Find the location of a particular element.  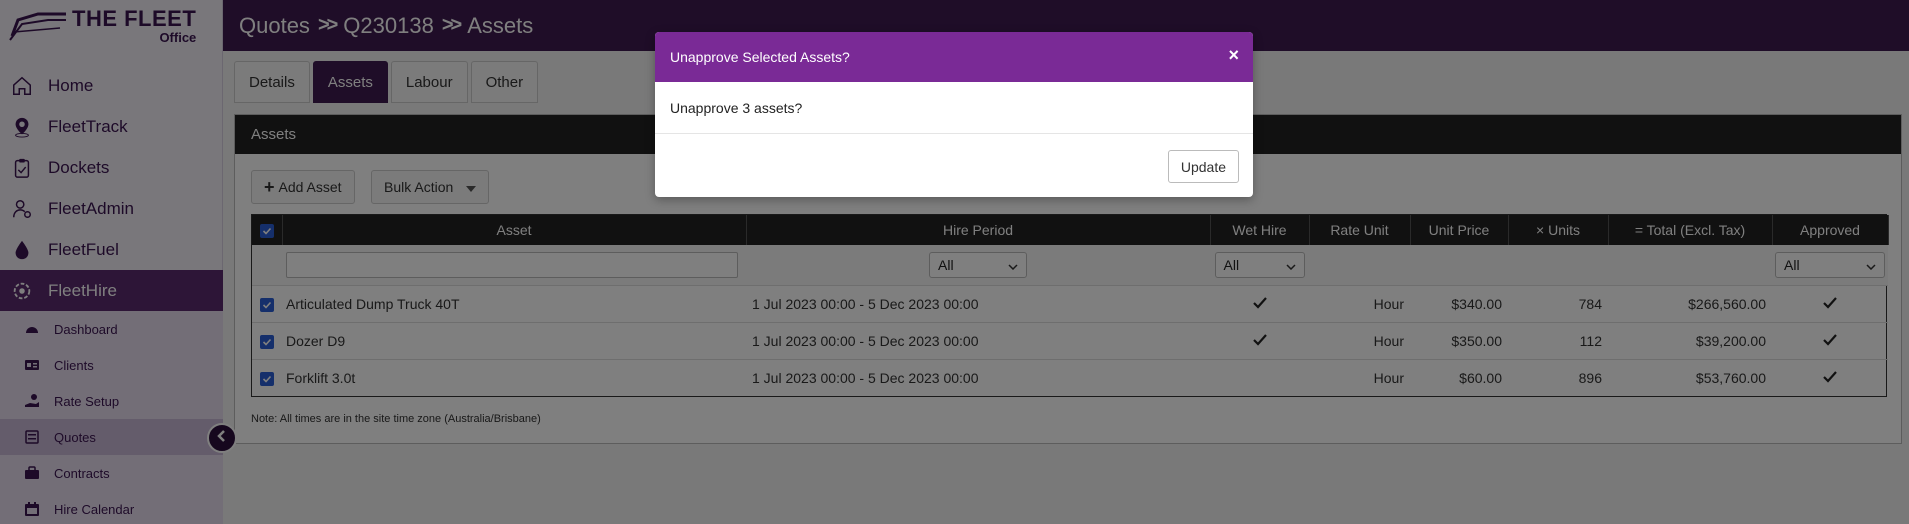

close-icon: × is located at coordinates (1233, 55).